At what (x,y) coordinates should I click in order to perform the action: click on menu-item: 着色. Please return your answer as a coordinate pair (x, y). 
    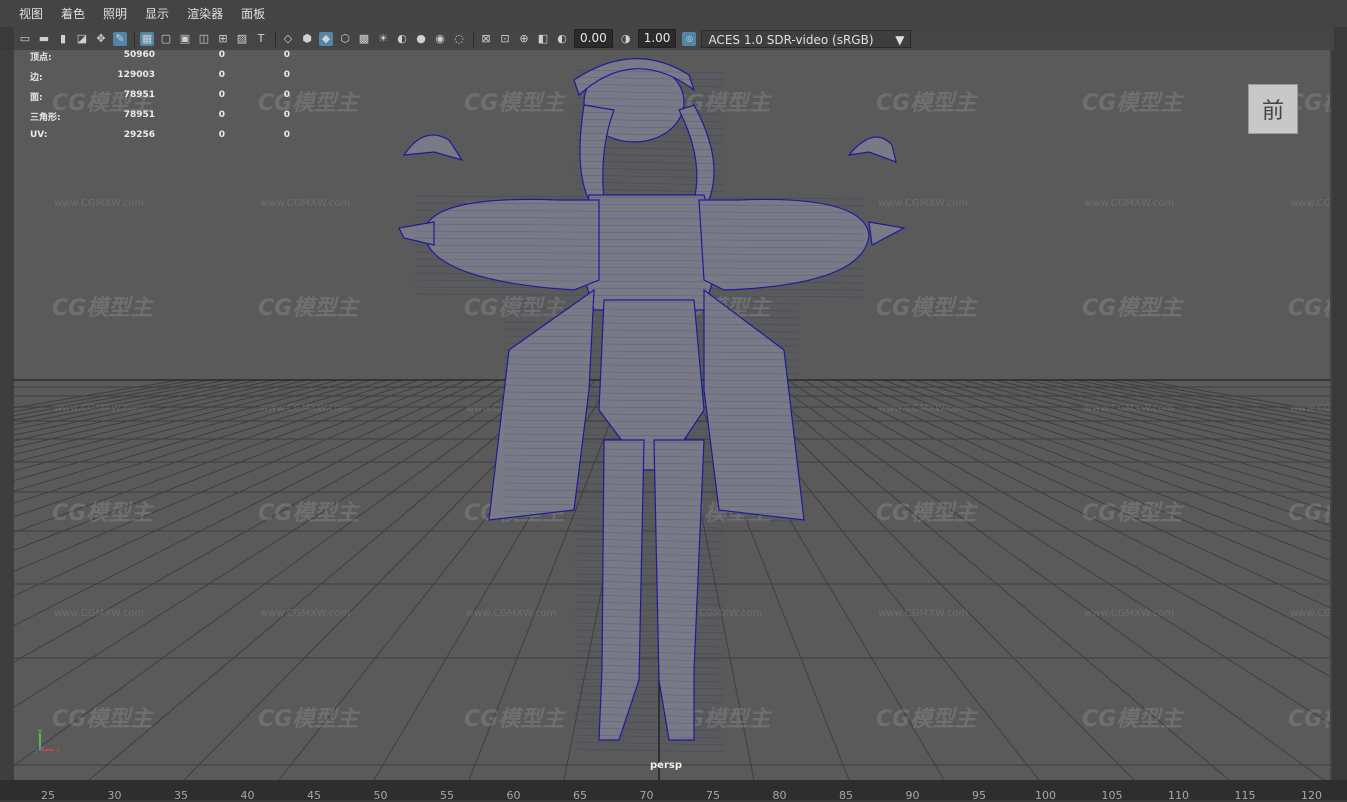
    Looking at the image, I should click on (73, 13).